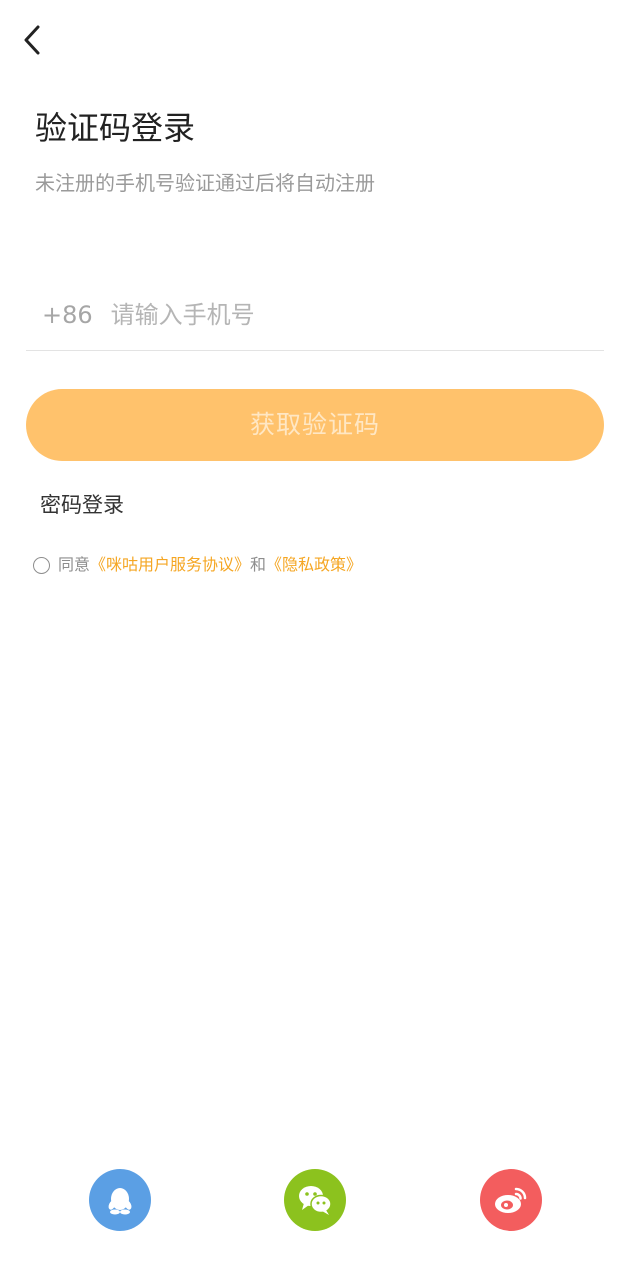  I want to click on chevron-left-icon, so click(32, 40).